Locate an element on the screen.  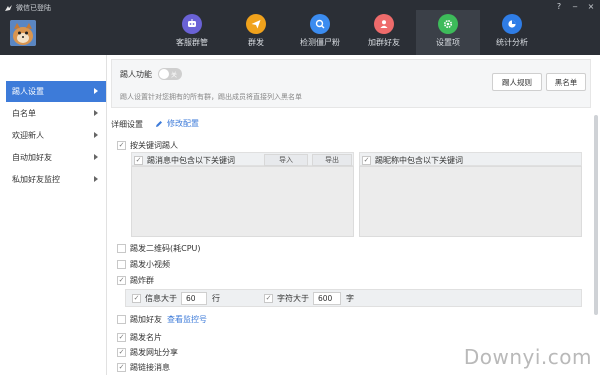
nav-item-detect-zombie: 检测僵尸粉 is located at coordinates (320, 32).